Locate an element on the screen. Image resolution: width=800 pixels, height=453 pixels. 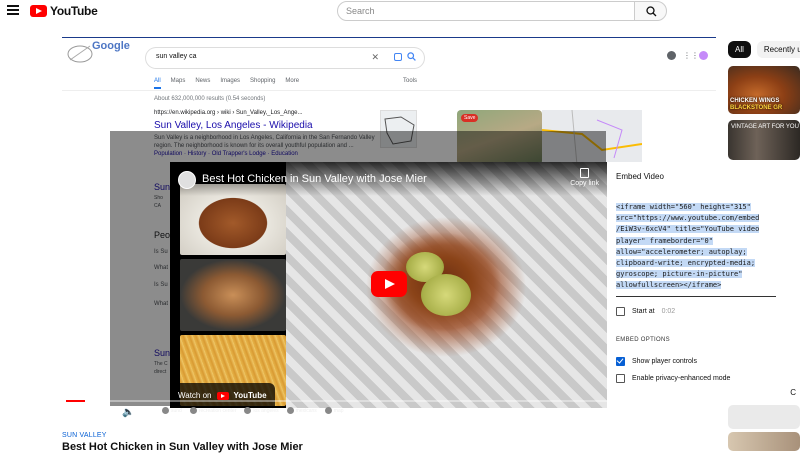
progress-bar is located at coordinates (389, 401).